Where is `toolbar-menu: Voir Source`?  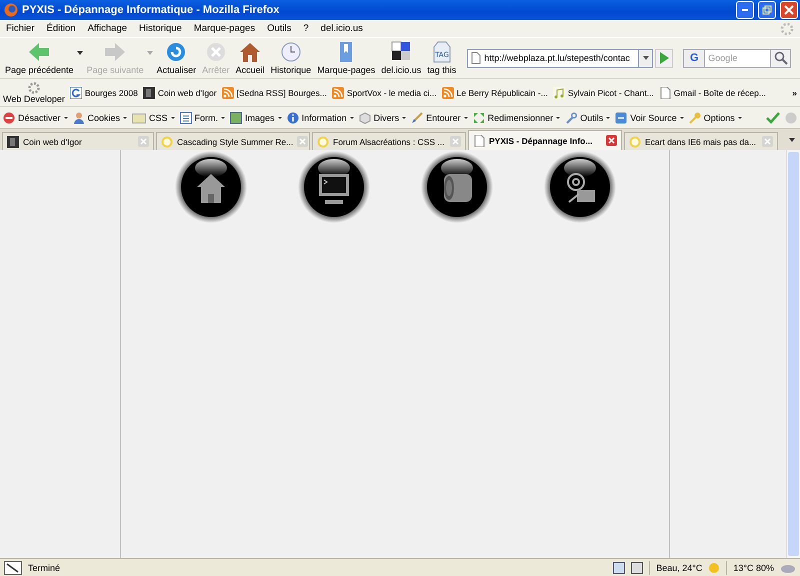 toolbar-menu: Voir Source is located at coordinates (649, 118).